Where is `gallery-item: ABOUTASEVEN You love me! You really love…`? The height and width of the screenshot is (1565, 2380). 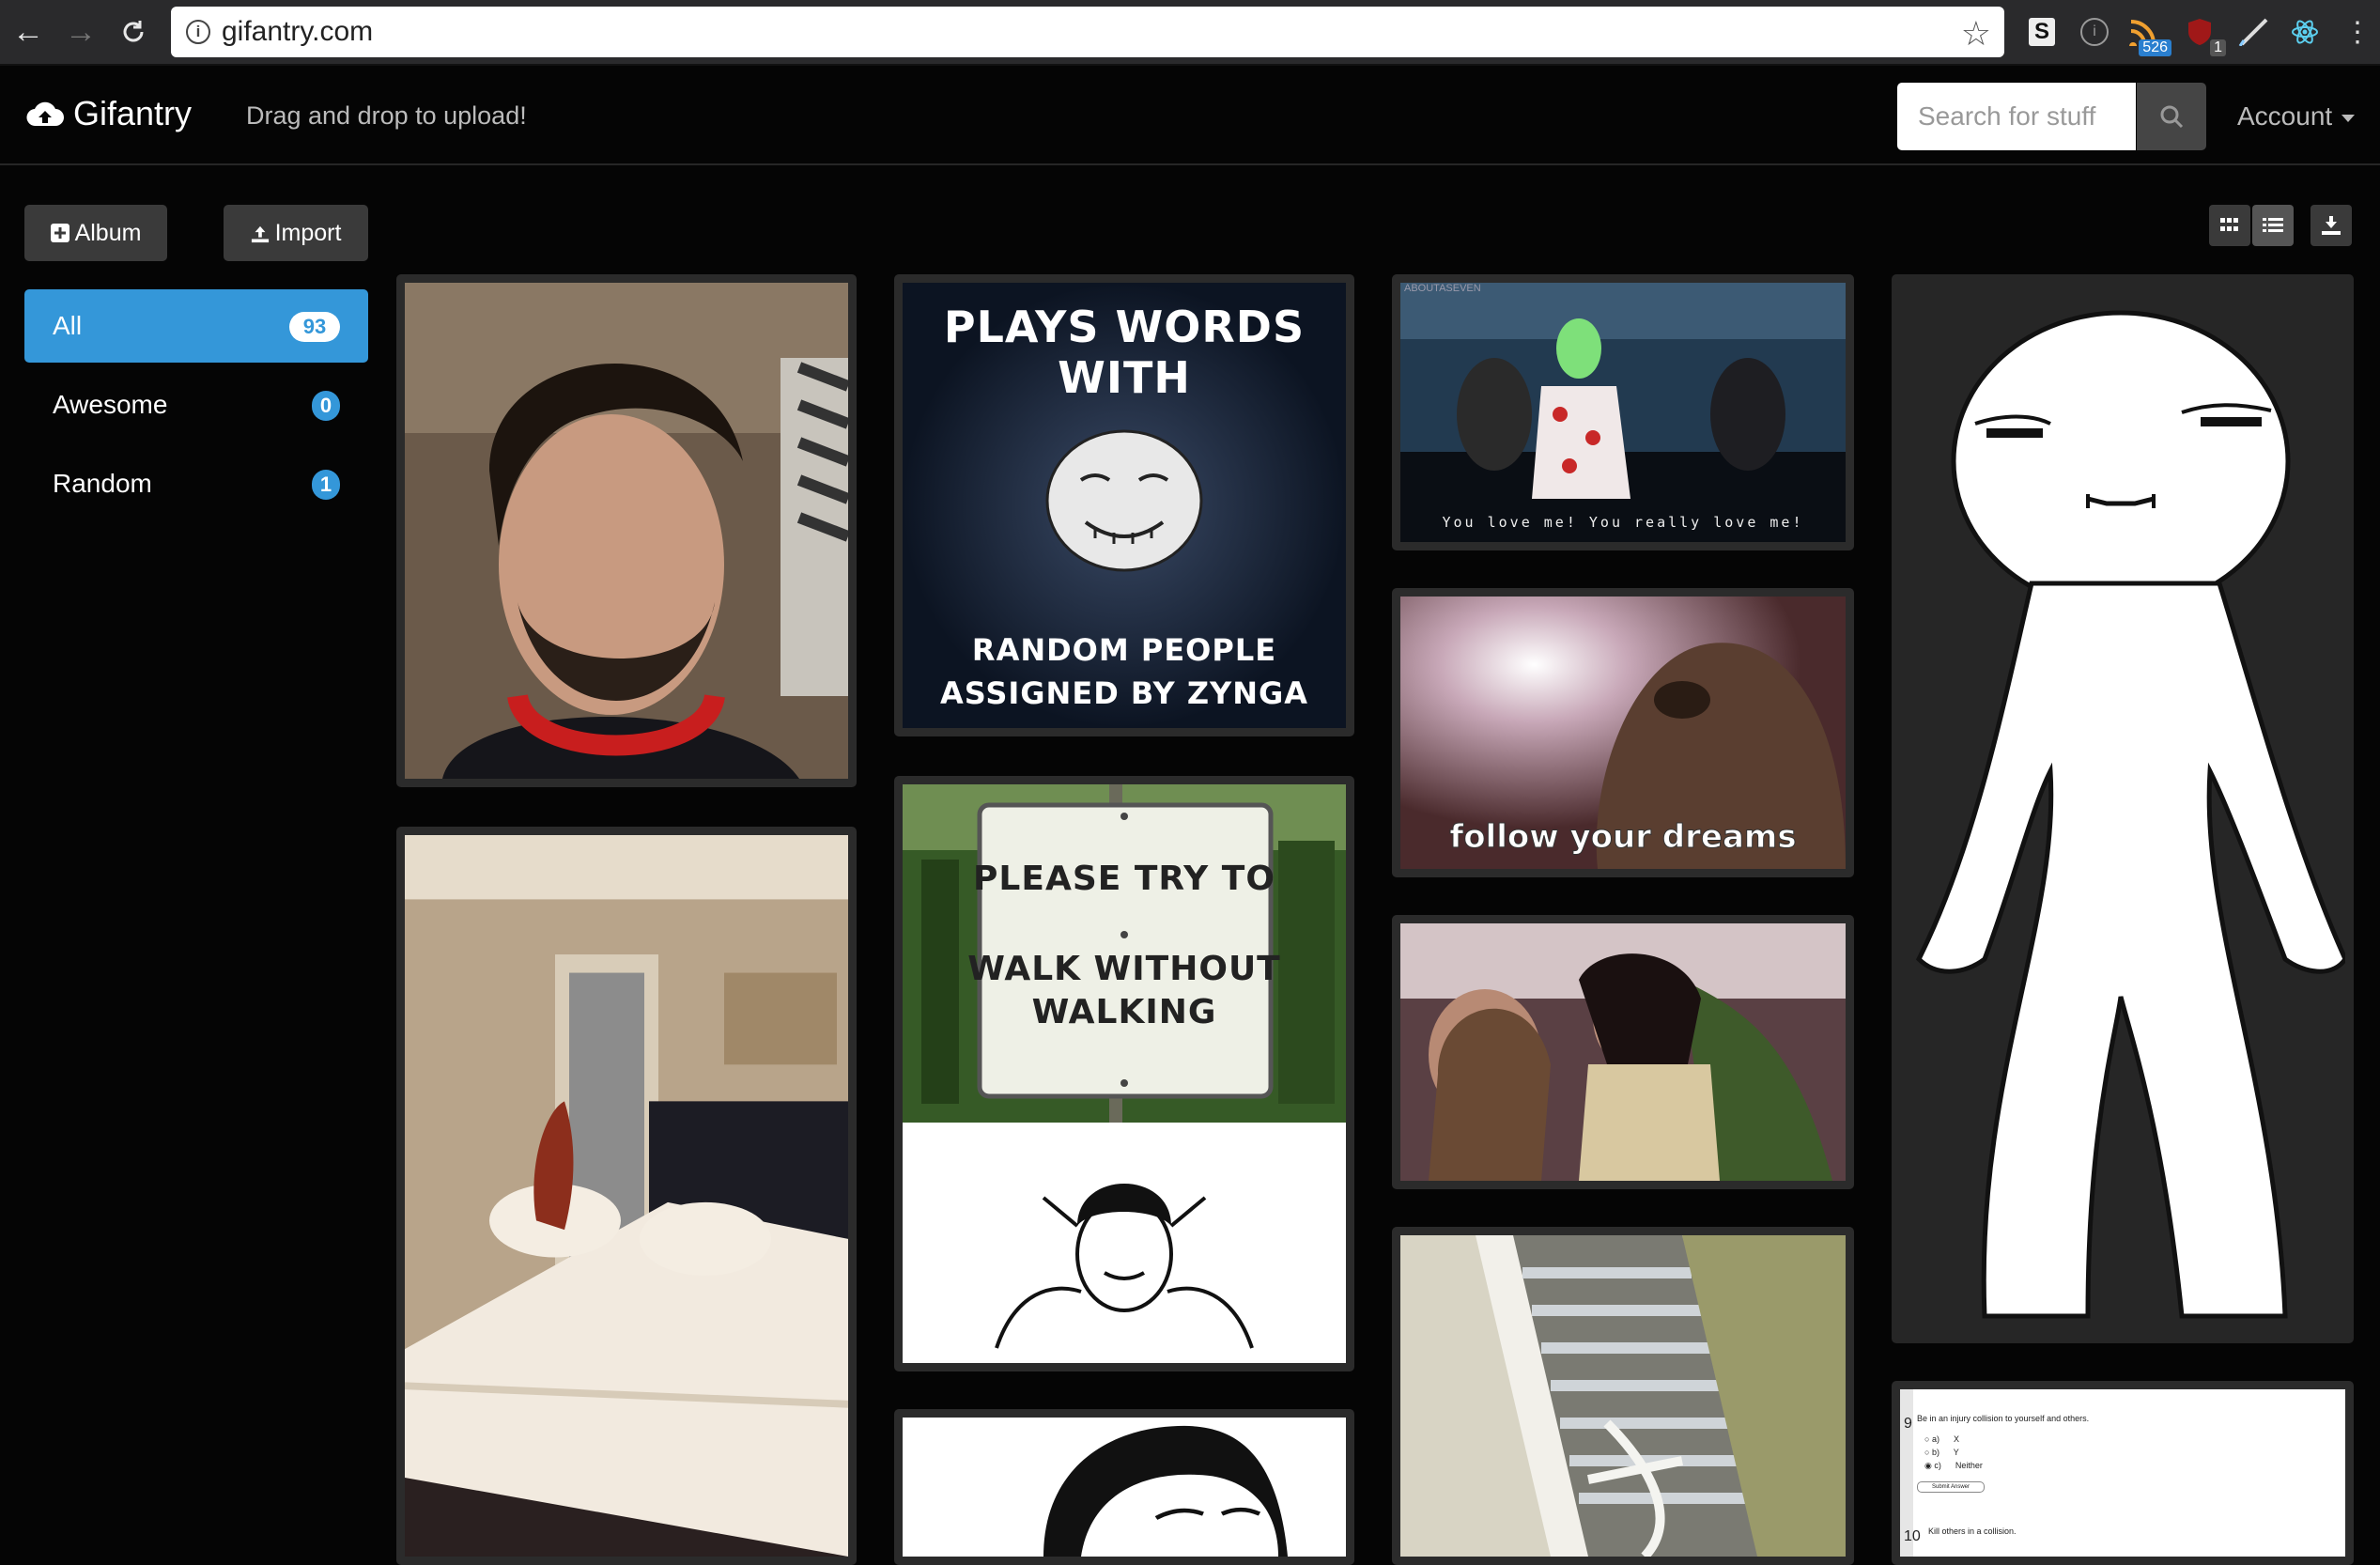
gallery-item: ABOUTASEVEN You love me! You really love… is located at coordinates (1623, 412).